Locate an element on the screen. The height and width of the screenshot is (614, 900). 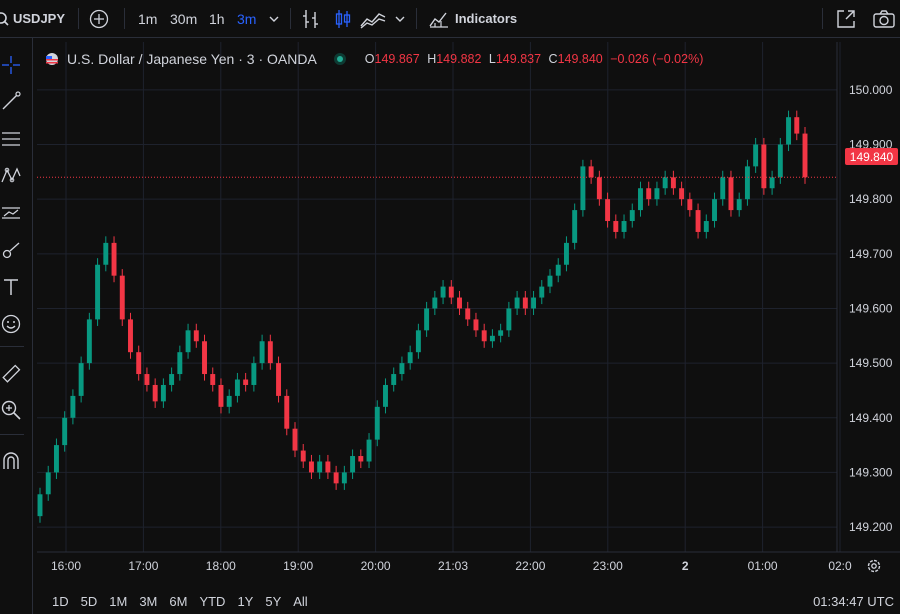
magnet-tool is located at coordinates (11, 461).